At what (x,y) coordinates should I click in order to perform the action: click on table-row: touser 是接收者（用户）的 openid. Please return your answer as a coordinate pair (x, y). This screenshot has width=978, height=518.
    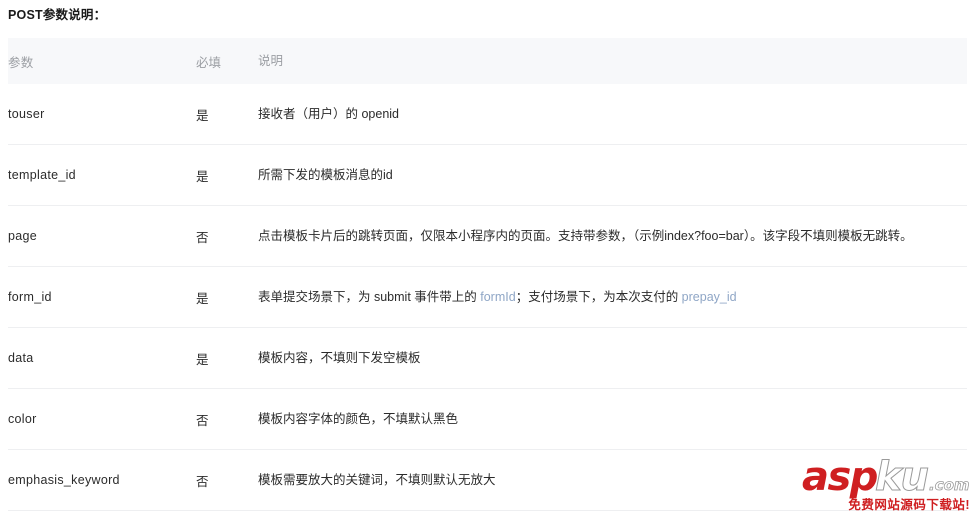
    Looking at the image, I should click on (487, 114).